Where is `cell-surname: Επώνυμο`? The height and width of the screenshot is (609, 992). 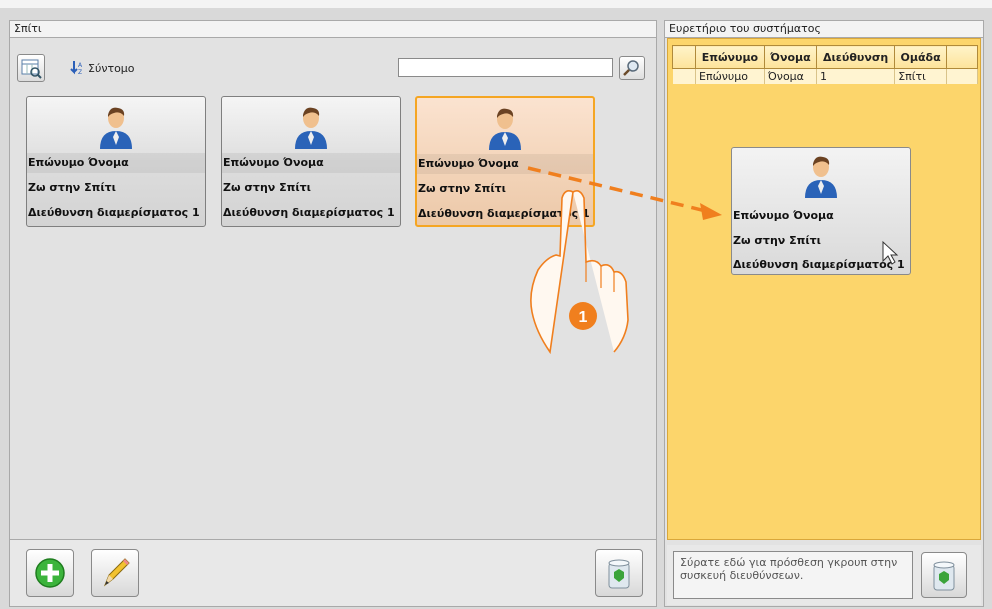
cell-surname: Επώνυμο is located at coordinates (730, 76).